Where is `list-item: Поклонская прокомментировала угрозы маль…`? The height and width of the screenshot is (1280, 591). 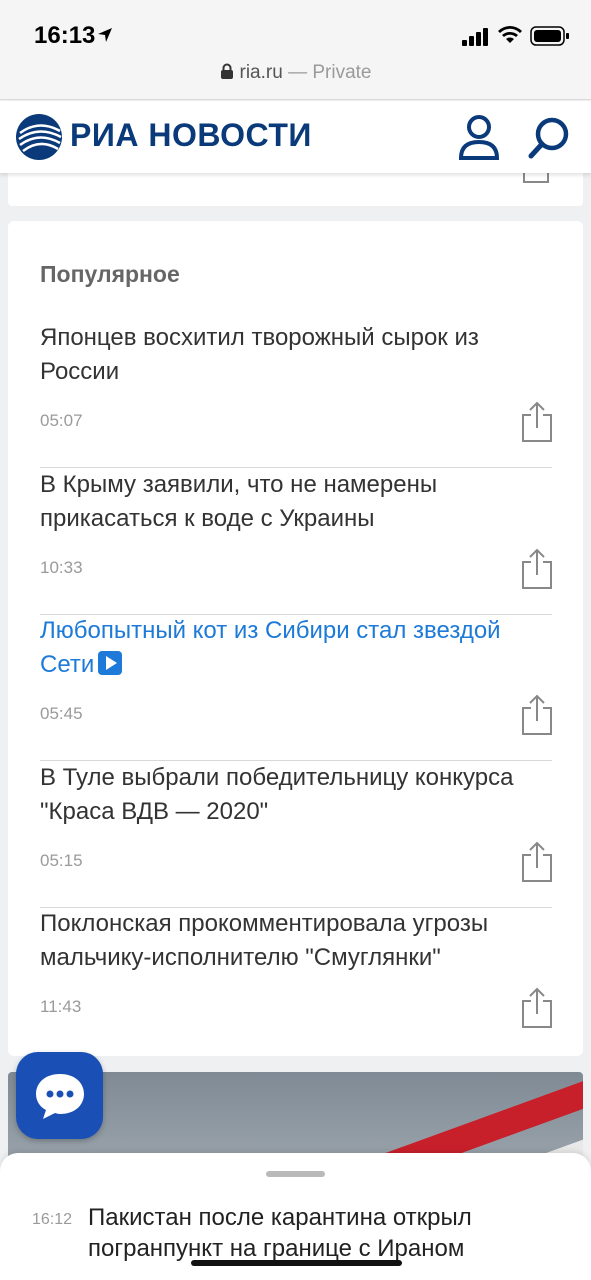
list-item: Поклонская прокомментировала угрозы маль… is located at coordinates (296, 980).